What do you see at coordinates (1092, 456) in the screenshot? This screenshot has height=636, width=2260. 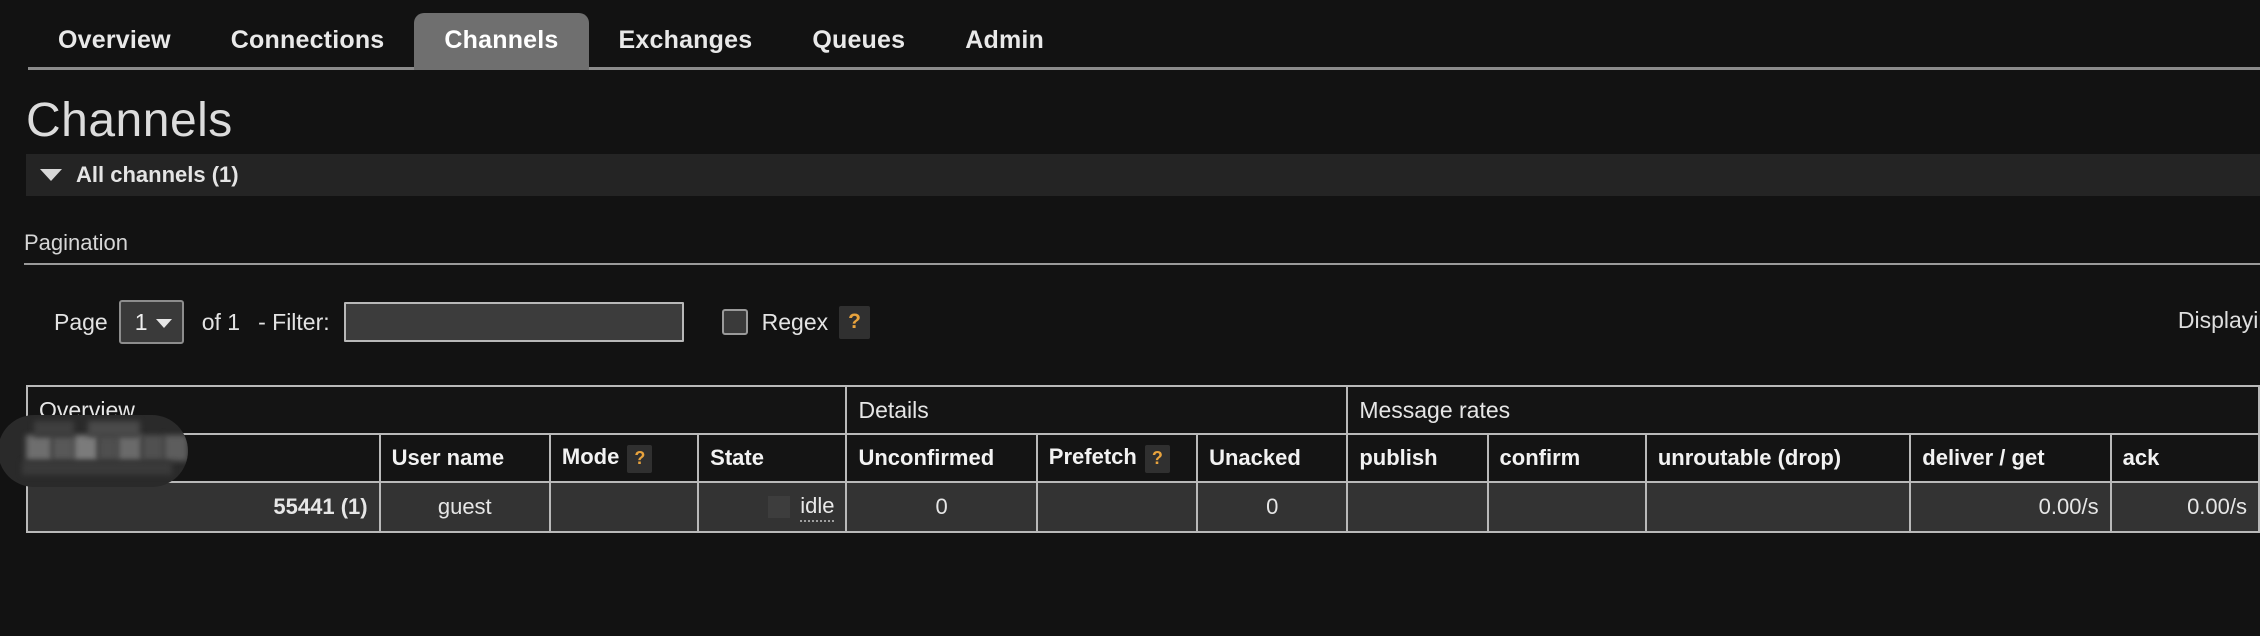 I see `column-header-prefetch-label: Prefetch` at bounding box center [1092, 456].